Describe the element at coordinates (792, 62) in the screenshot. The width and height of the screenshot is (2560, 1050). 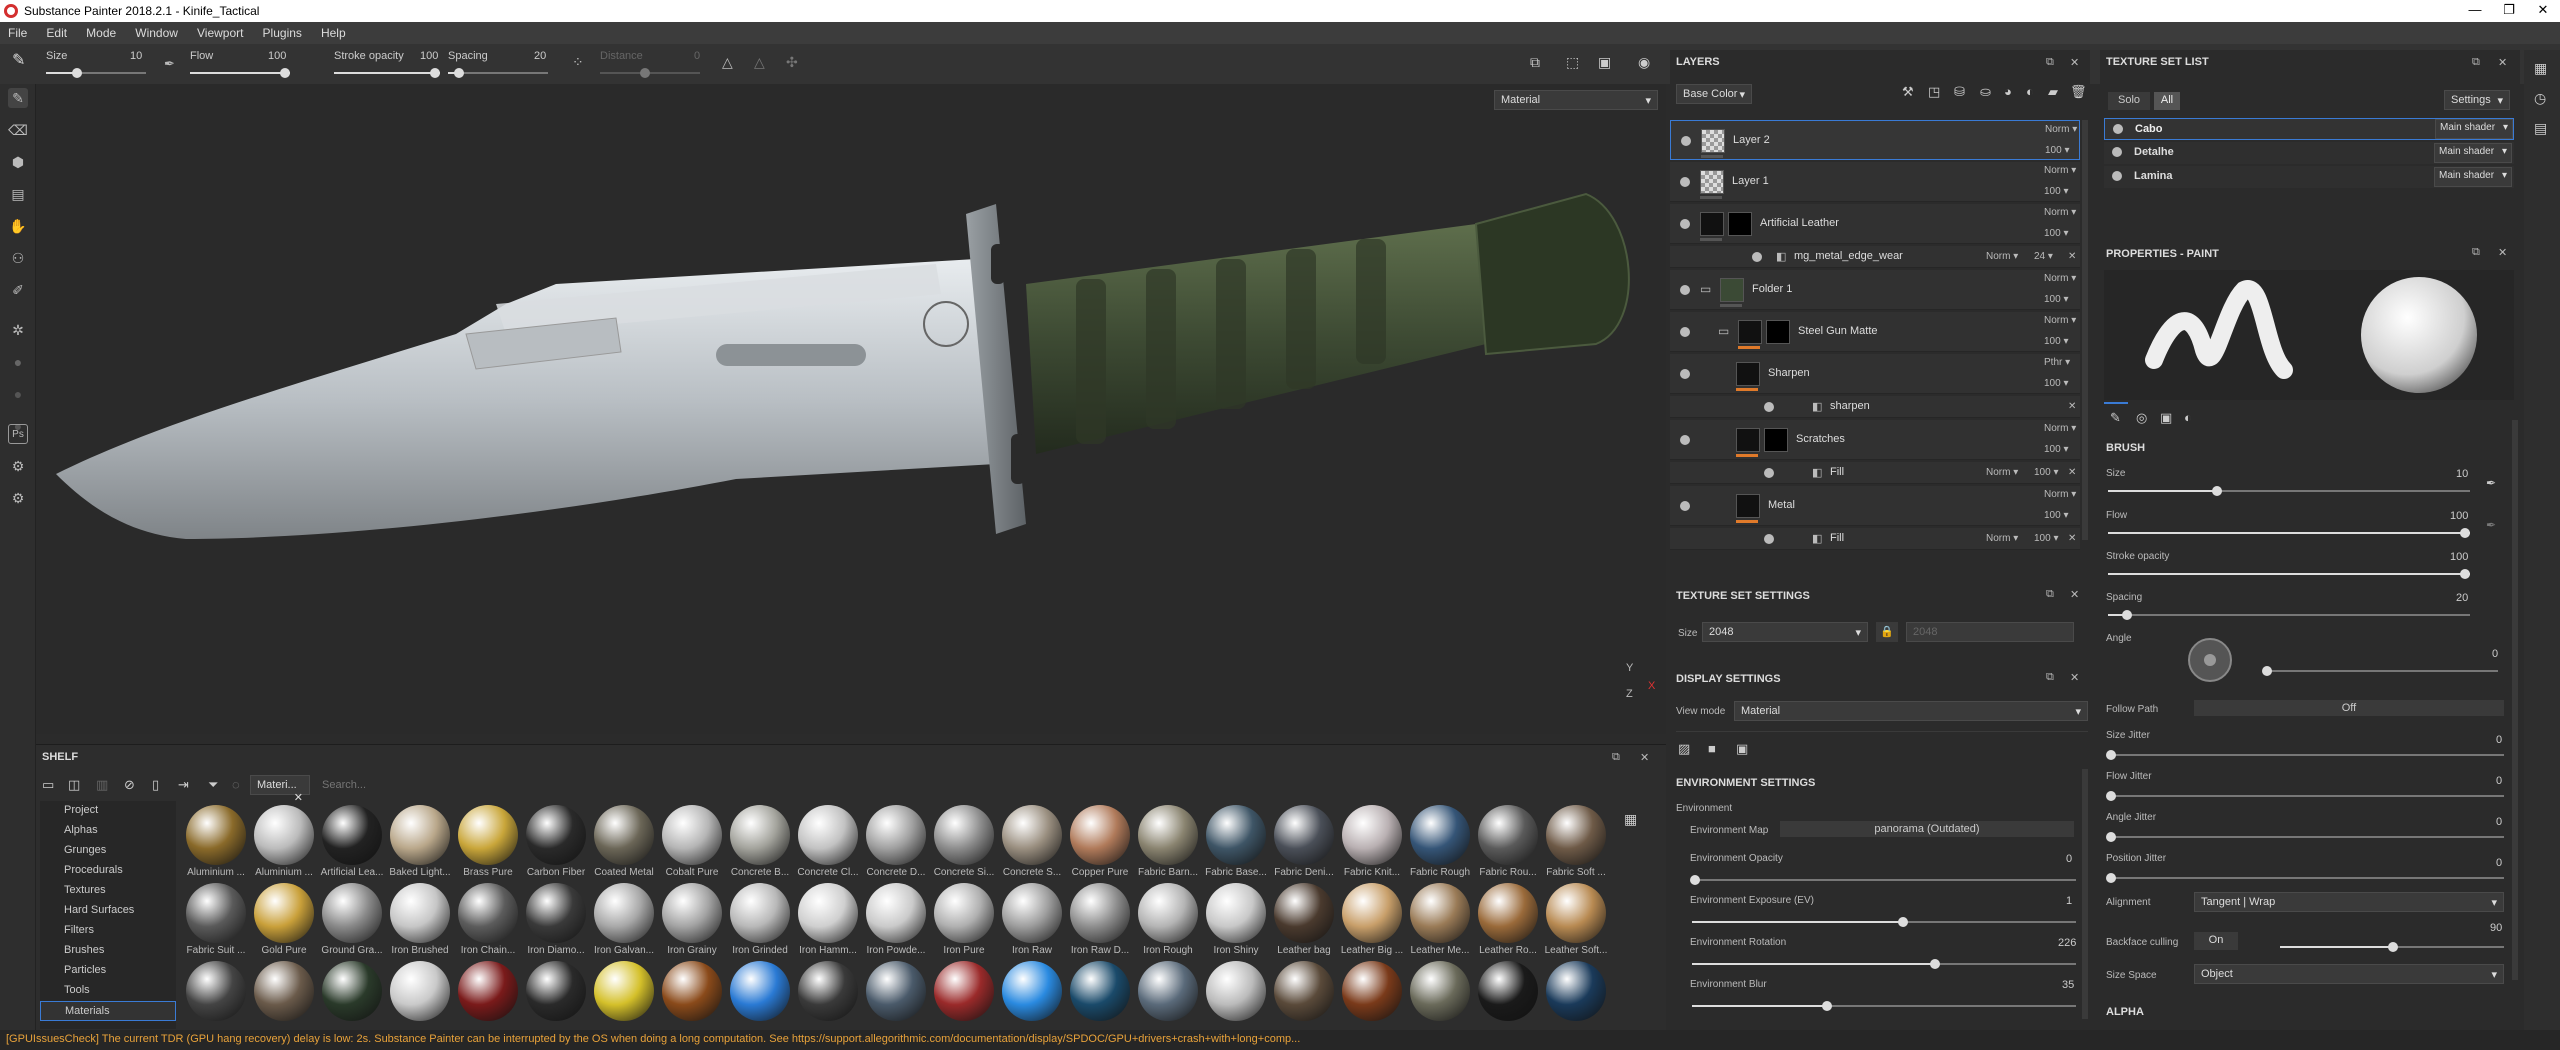
I see `symmetry-axis-icon: ✣` at that location.